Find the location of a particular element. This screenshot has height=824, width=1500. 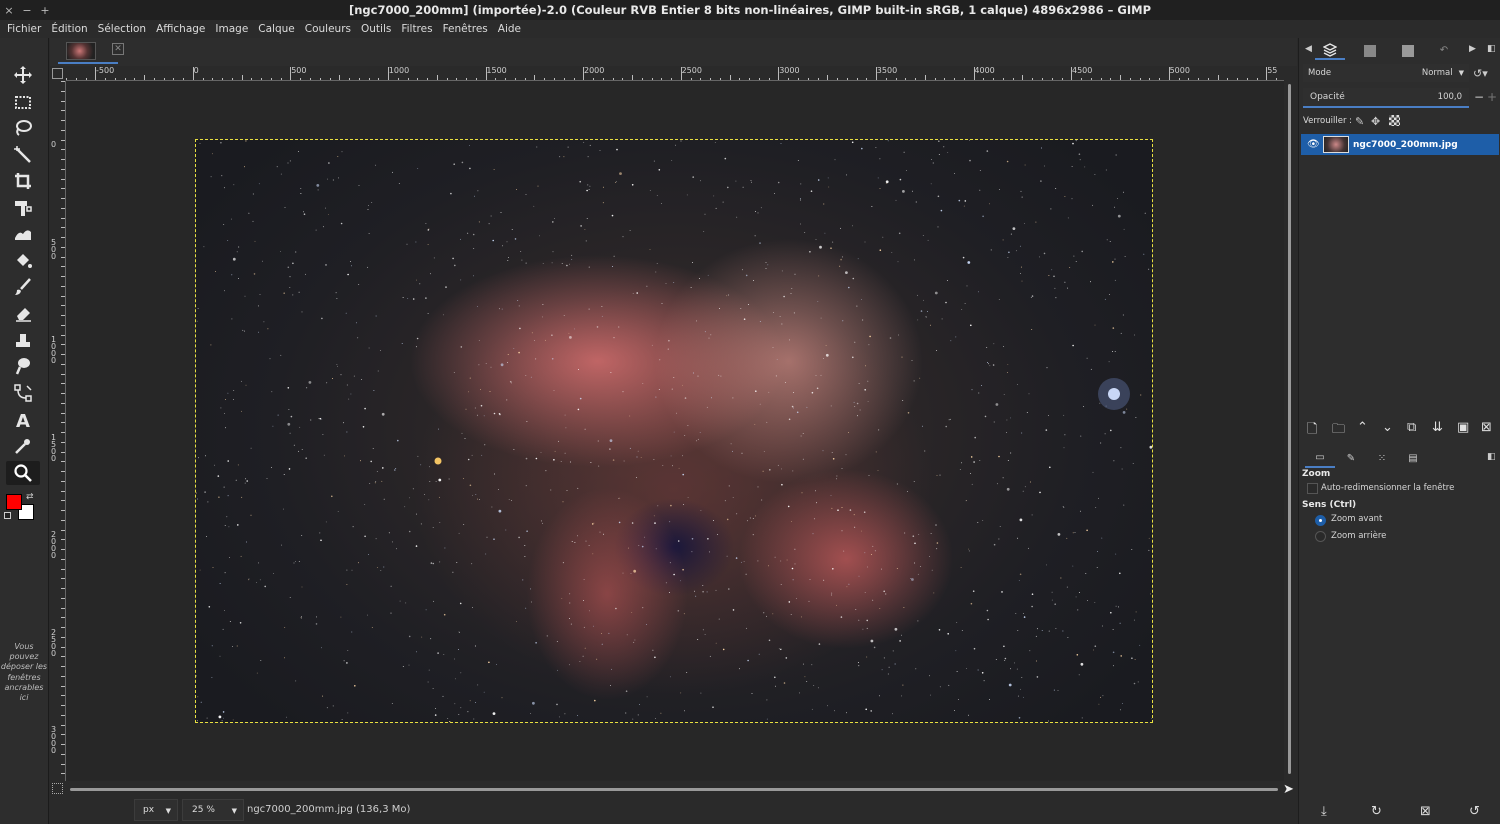

mode-reset-icon: ↺▾ is located at coordinates (1480, 73).